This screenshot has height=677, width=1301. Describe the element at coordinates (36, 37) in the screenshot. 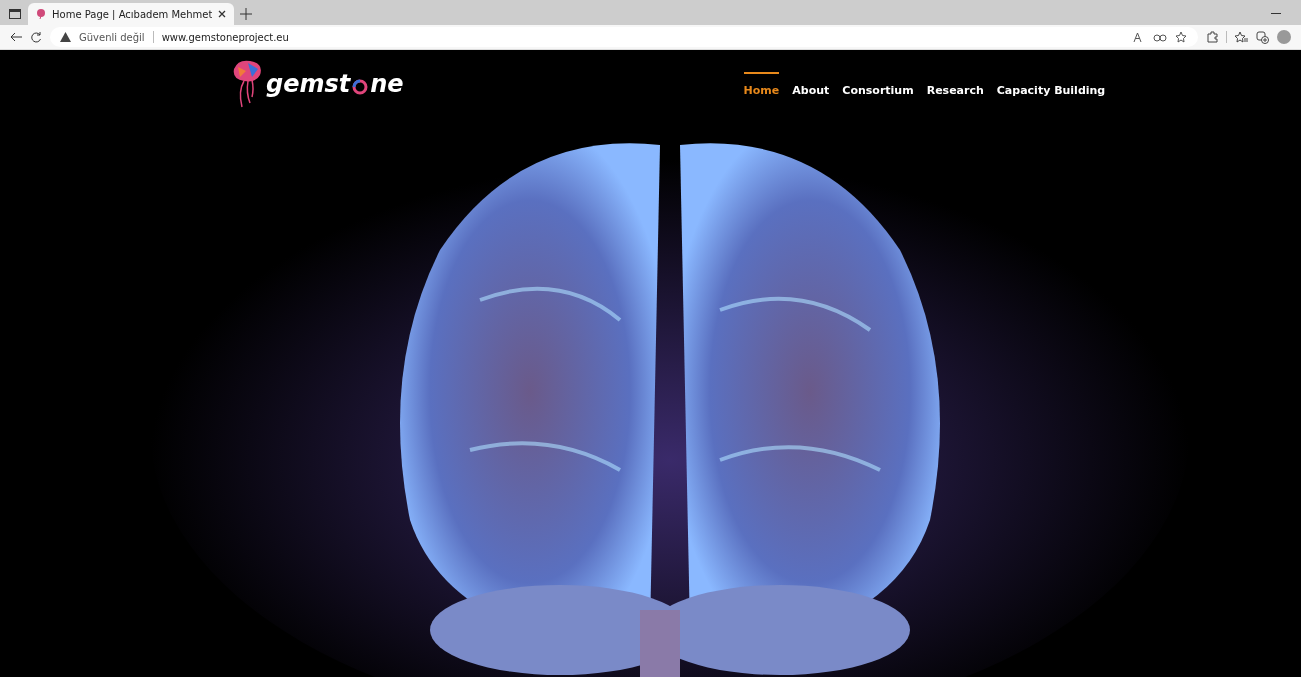

I see `refresh-icon` at that location.